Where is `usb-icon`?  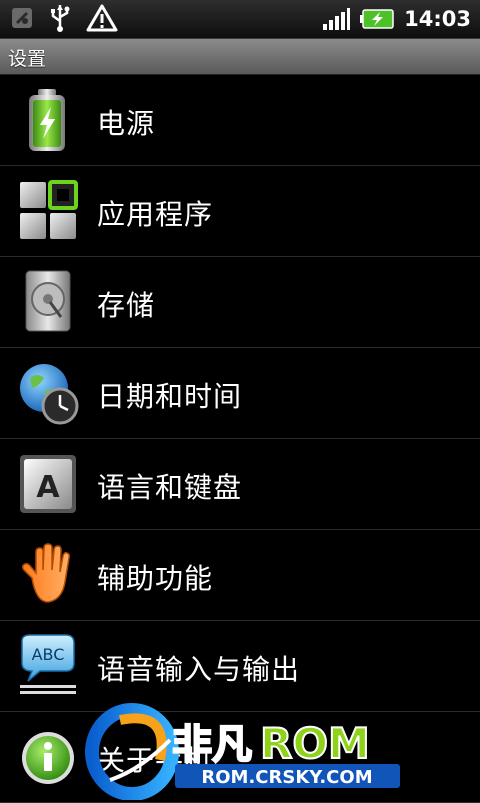 usb-icon is located at coordinates (60, 18).